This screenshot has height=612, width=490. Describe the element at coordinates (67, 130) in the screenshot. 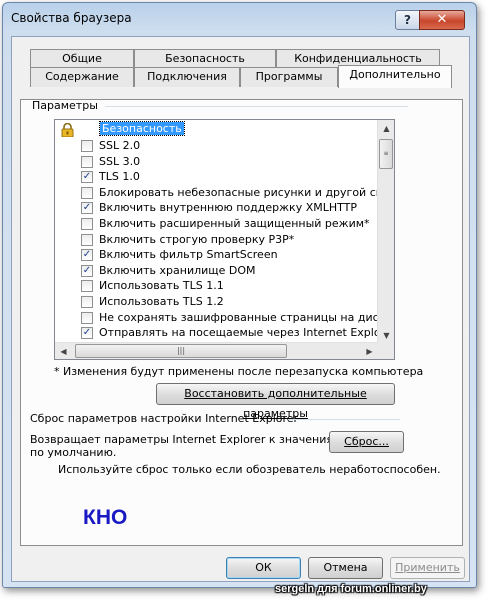

I see `lock-icon` at that location.